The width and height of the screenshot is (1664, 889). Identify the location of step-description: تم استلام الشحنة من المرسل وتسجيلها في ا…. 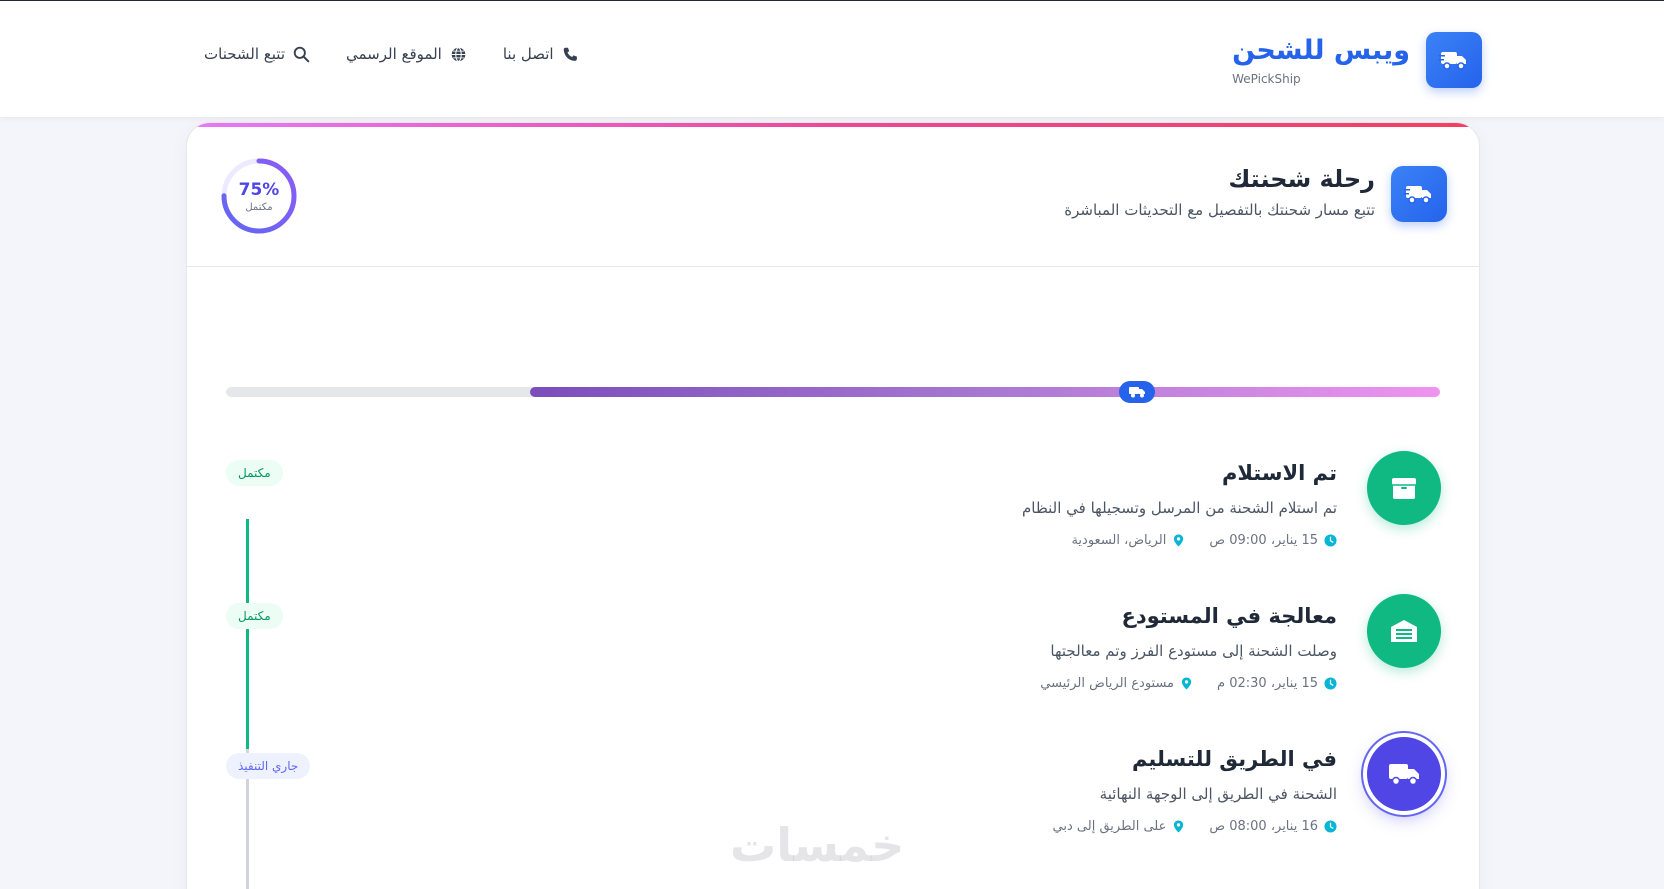
(1179, 508).